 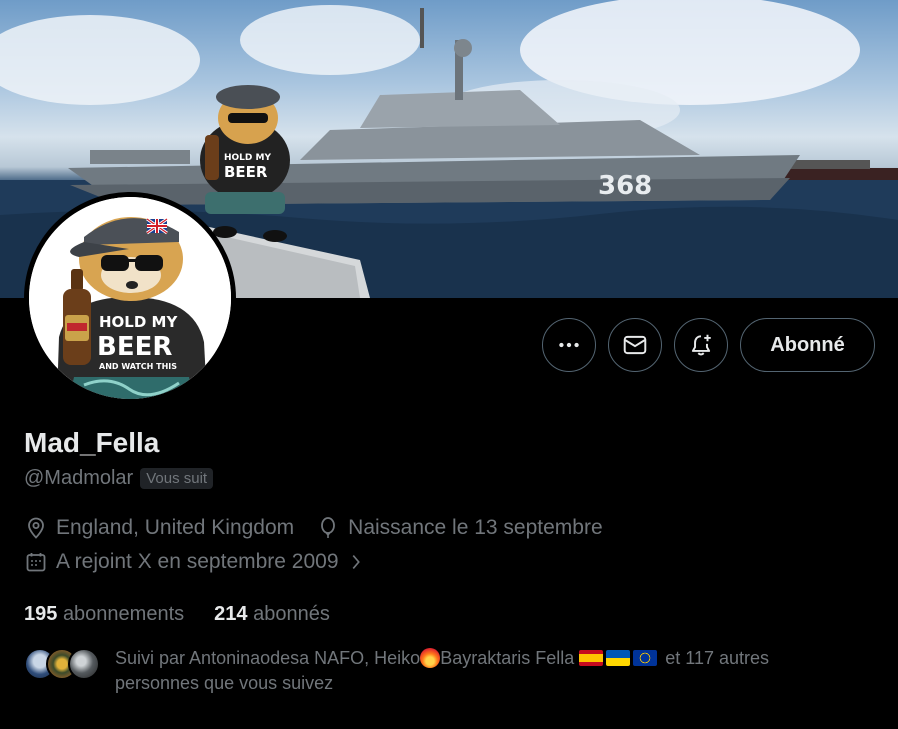 I want to click on birthday-text: Naissance le 13 septembre, so click(x=475, y=527).